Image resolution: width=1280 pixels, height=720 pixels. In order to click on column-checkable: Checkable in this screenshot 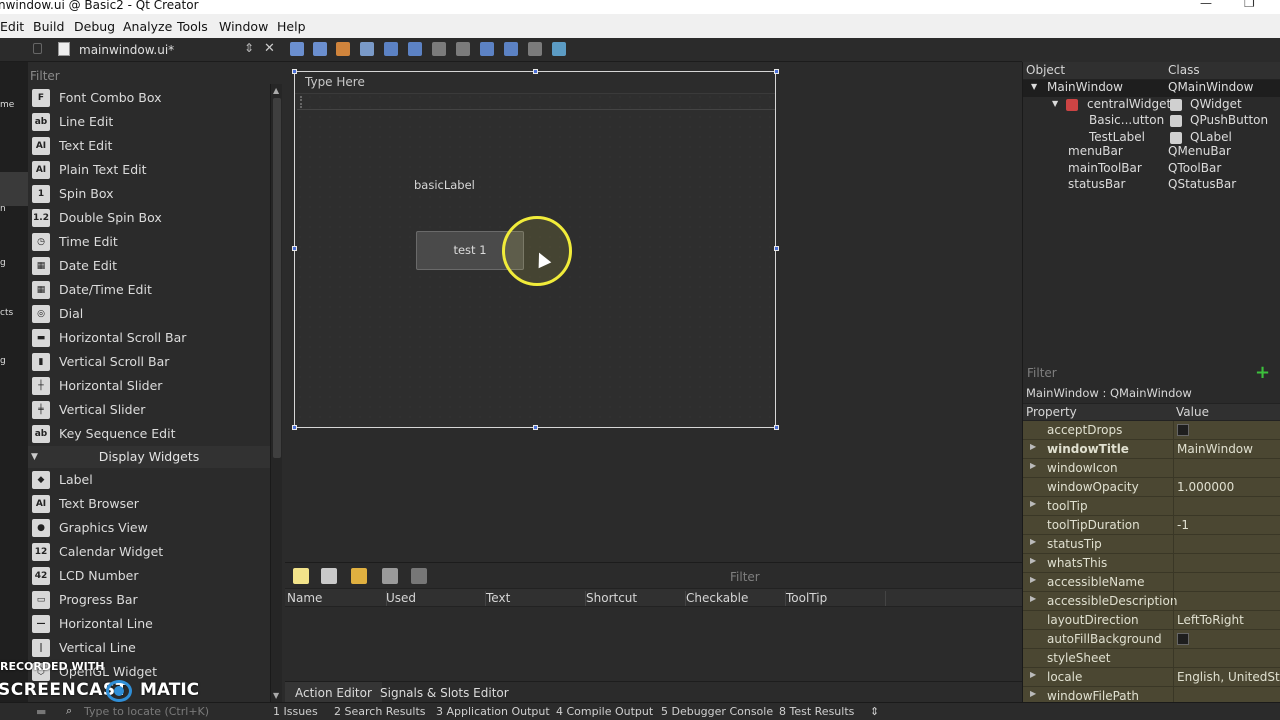, I will do `click(736, 598)`.